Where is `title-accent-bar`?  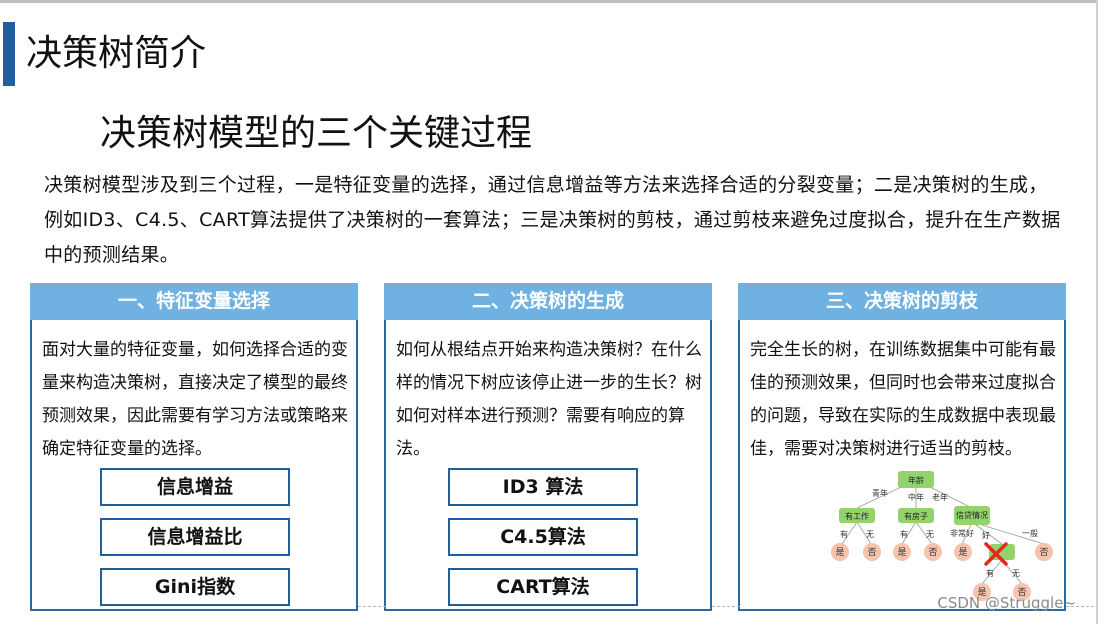 title-accent-bar is located at coordinates (9, 54).